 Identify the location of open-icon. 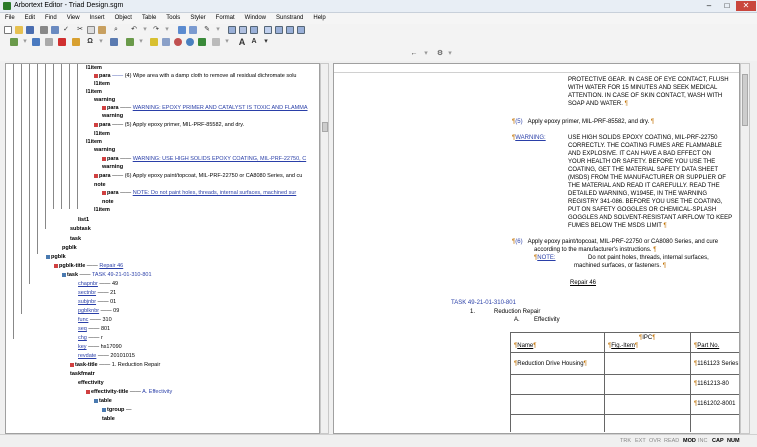
(19, 30).